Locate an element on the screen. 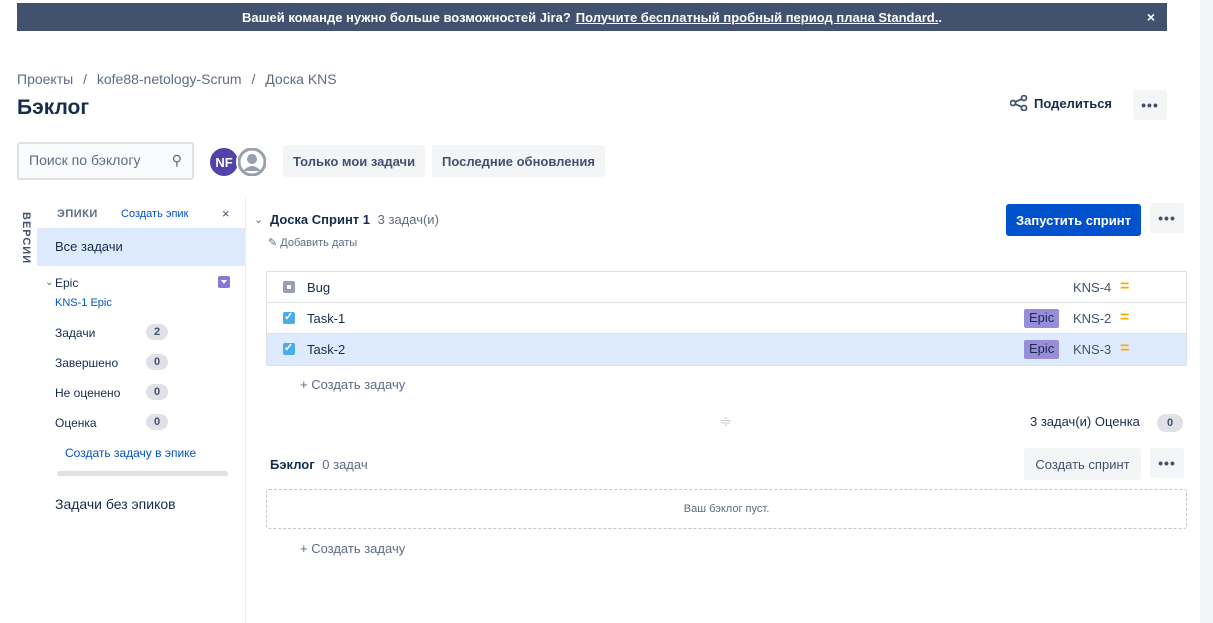 Image resolution: width=1213 pixels, height=623 pixels. page-title: Бэклог is located at coordinates (53, 107).